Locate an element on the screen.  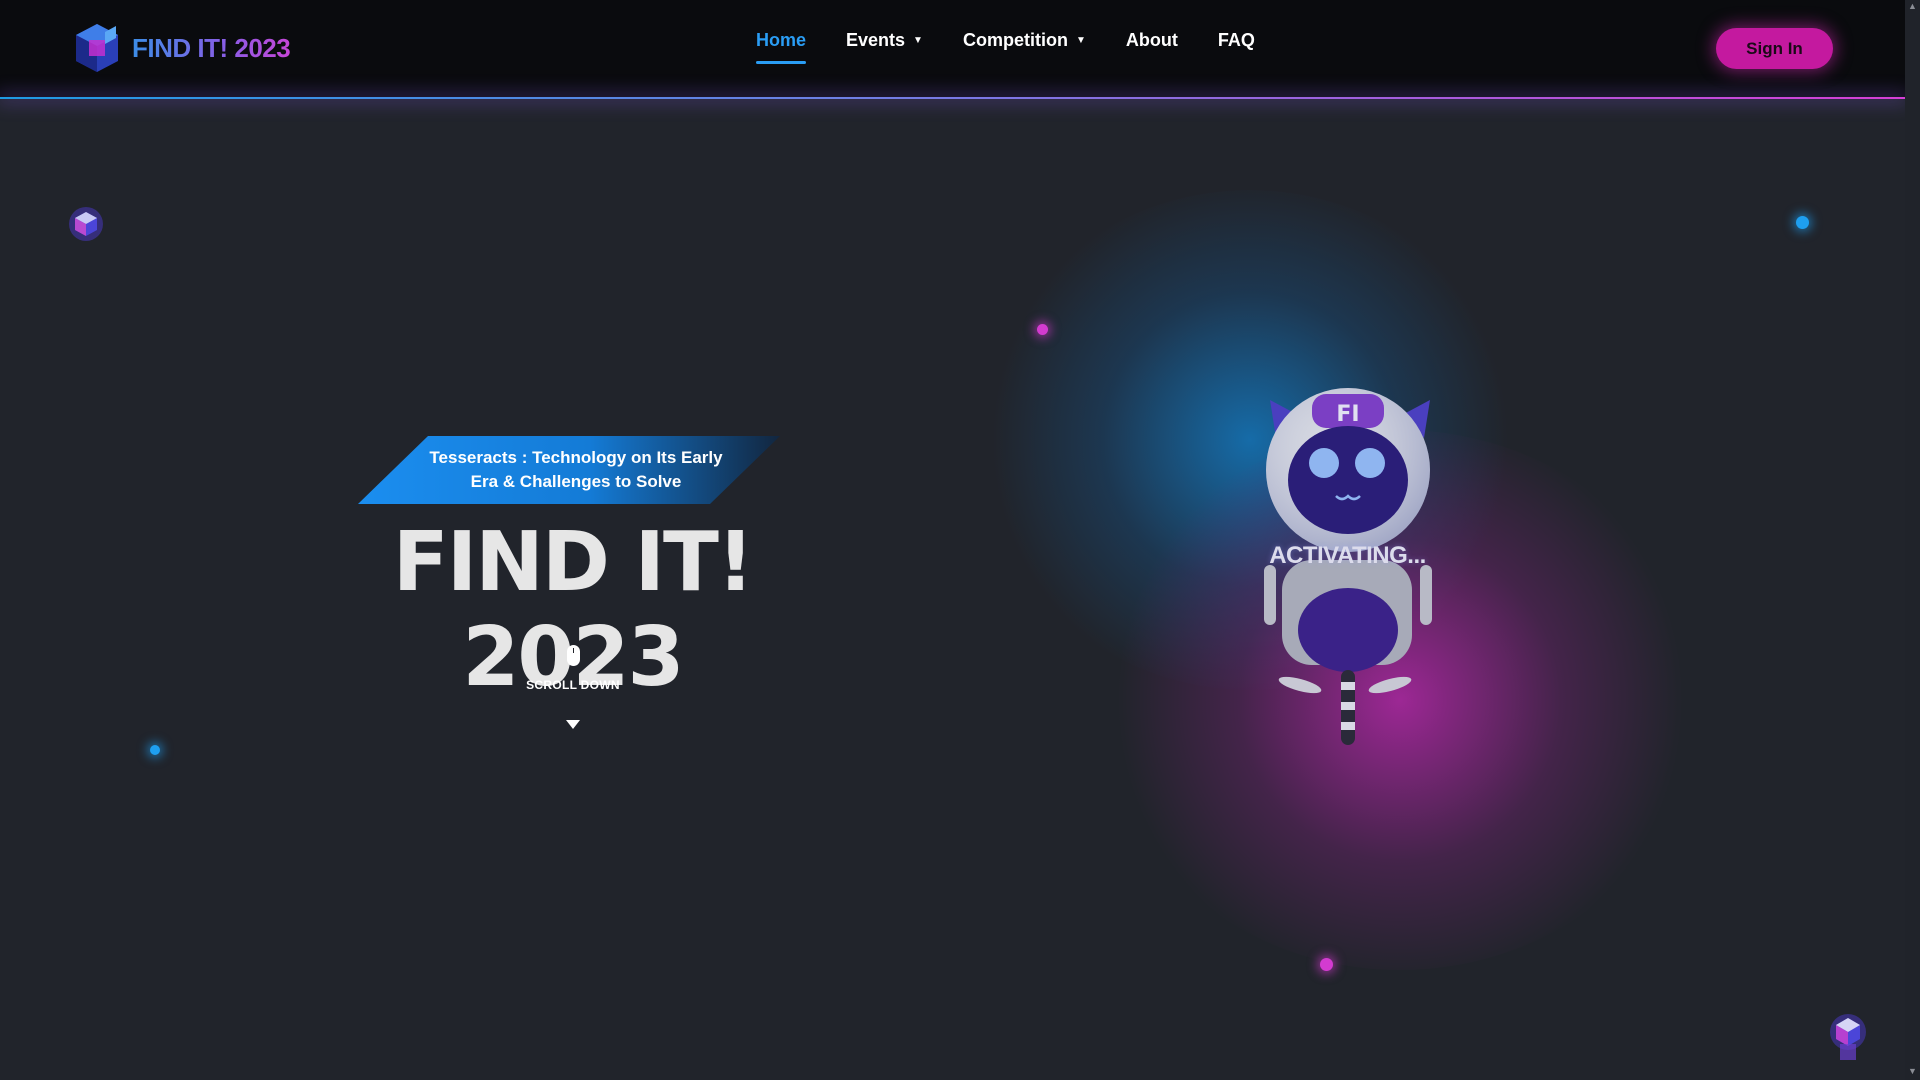
nav-home: Home is located at coordinates (781, 50).